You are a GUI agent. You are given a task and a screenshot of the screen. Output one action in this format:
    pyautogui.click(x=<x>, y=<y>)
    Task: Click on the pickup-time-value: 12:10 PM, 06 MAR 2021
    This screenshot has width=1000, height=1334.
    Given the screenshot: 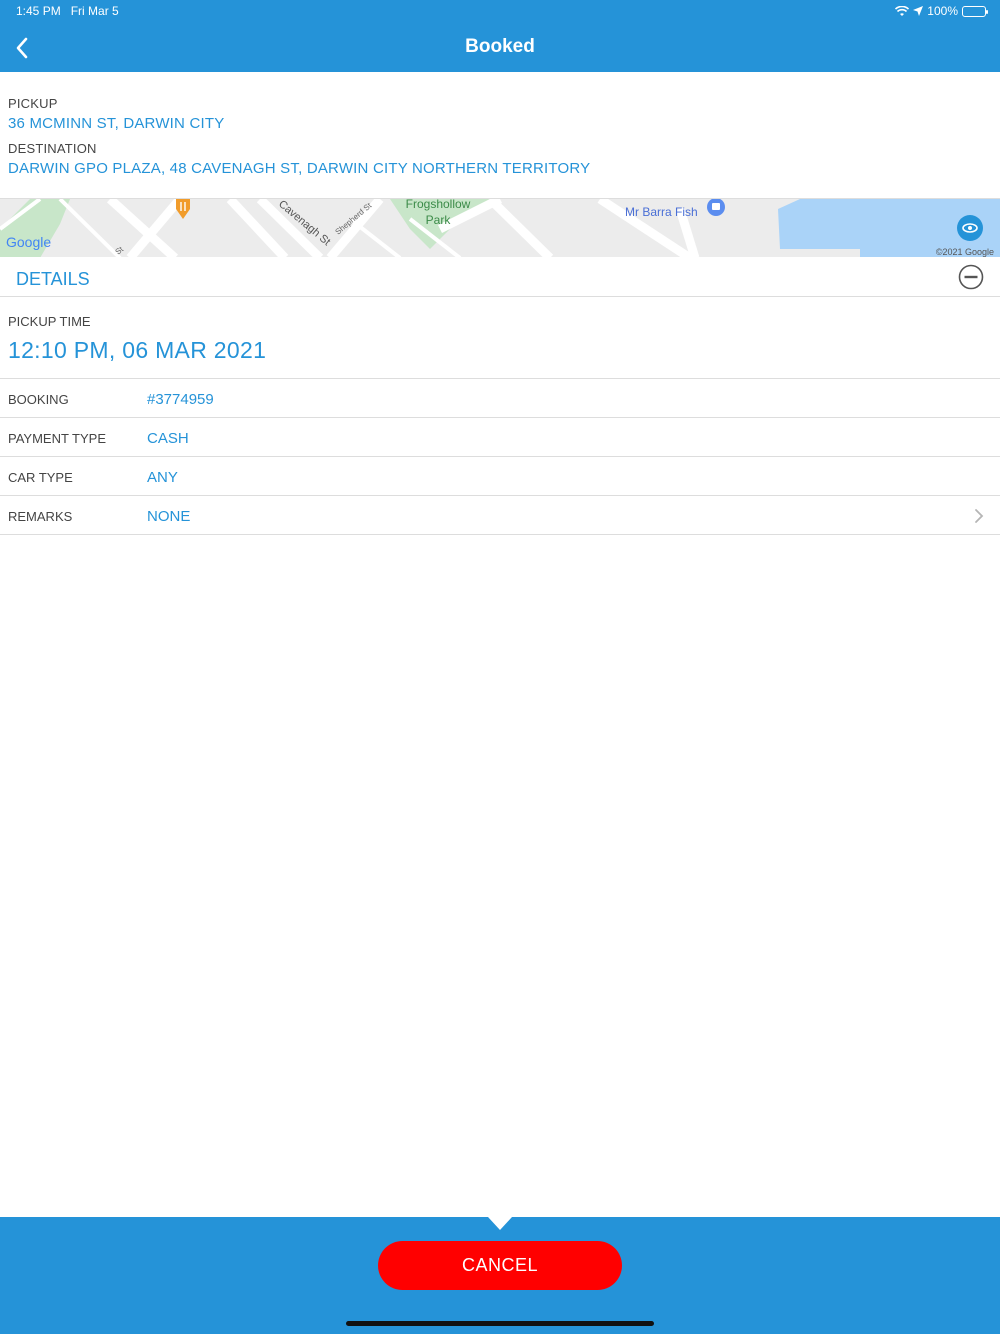 What is the action you would take?
    pyautogui.click(x=137, y=350)
    